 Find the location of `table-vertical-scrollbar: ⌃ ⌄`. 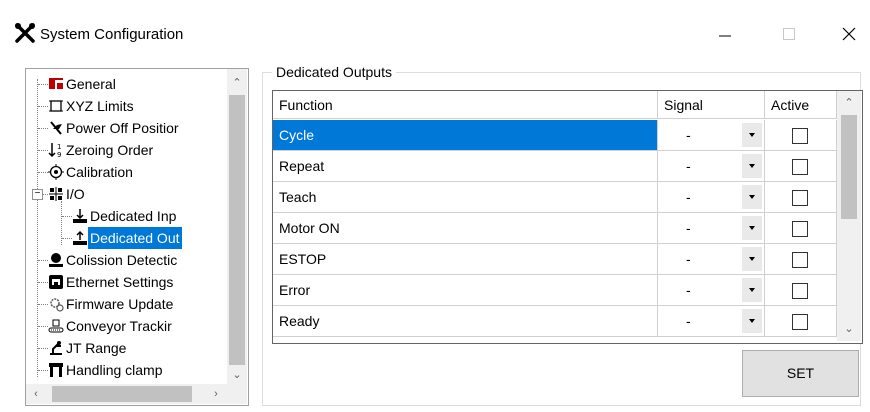

table-vertical-scrollbar: ⌃ ⌄ is located at coordinates (849, 216).